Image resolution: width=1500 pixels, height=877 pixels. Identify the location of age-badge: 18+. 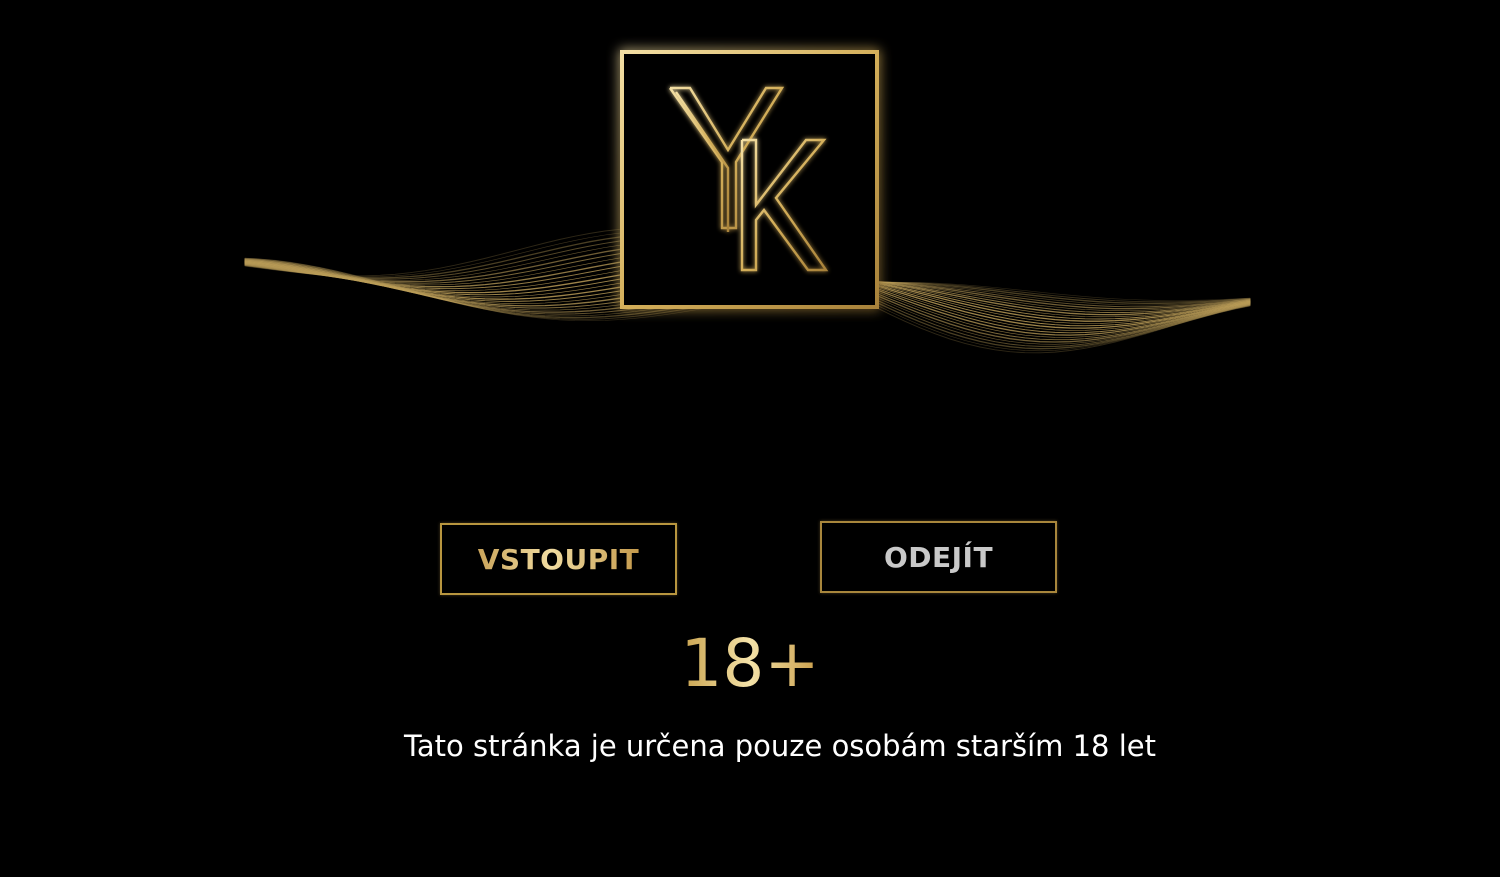
(750, 664).